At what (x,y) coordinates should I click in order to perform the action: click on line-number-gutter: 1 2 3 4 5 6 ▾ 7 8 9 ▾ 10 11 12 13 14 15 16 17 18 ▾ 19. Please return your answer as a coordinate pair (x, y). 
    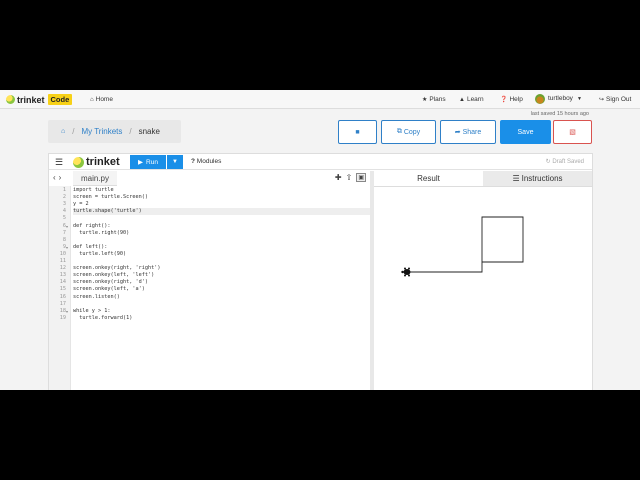
    Looking at the image, I should click on (60, 288).